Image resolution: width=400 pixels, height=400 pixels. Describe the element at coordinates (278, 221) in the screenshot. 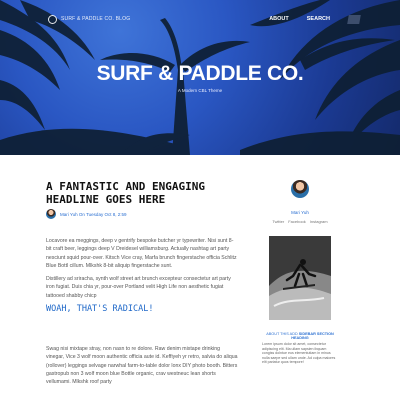

I see `social-link-twitter: Twitter` at that location.